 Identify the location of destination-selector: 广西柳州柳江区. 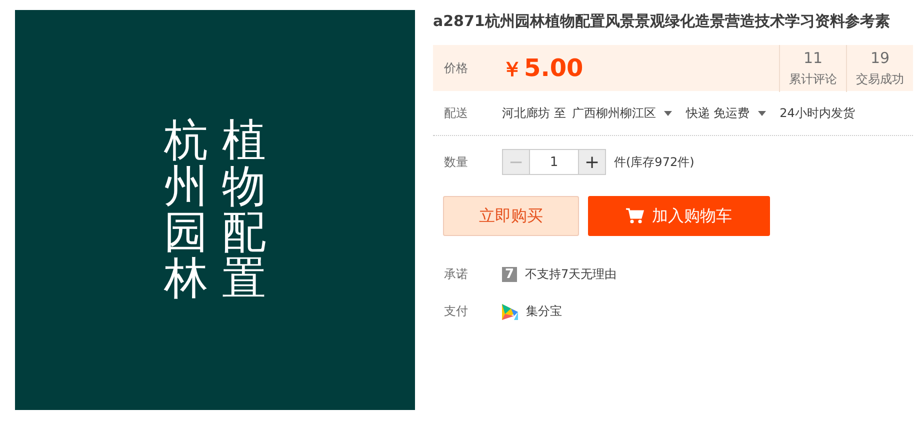
(614, 113).